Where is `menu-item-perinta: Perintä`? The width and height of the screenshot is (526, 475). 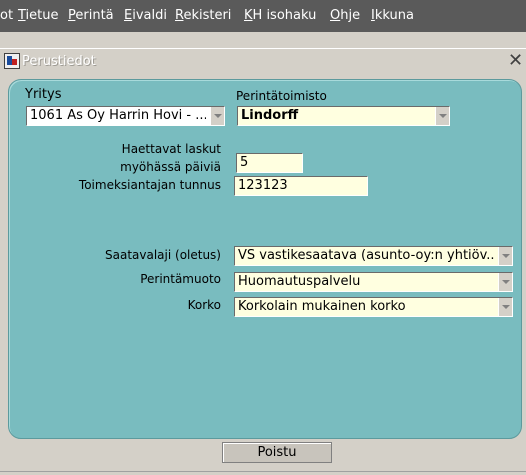 menu-item-perinta: Perintä is located at coordinates (91, 15).